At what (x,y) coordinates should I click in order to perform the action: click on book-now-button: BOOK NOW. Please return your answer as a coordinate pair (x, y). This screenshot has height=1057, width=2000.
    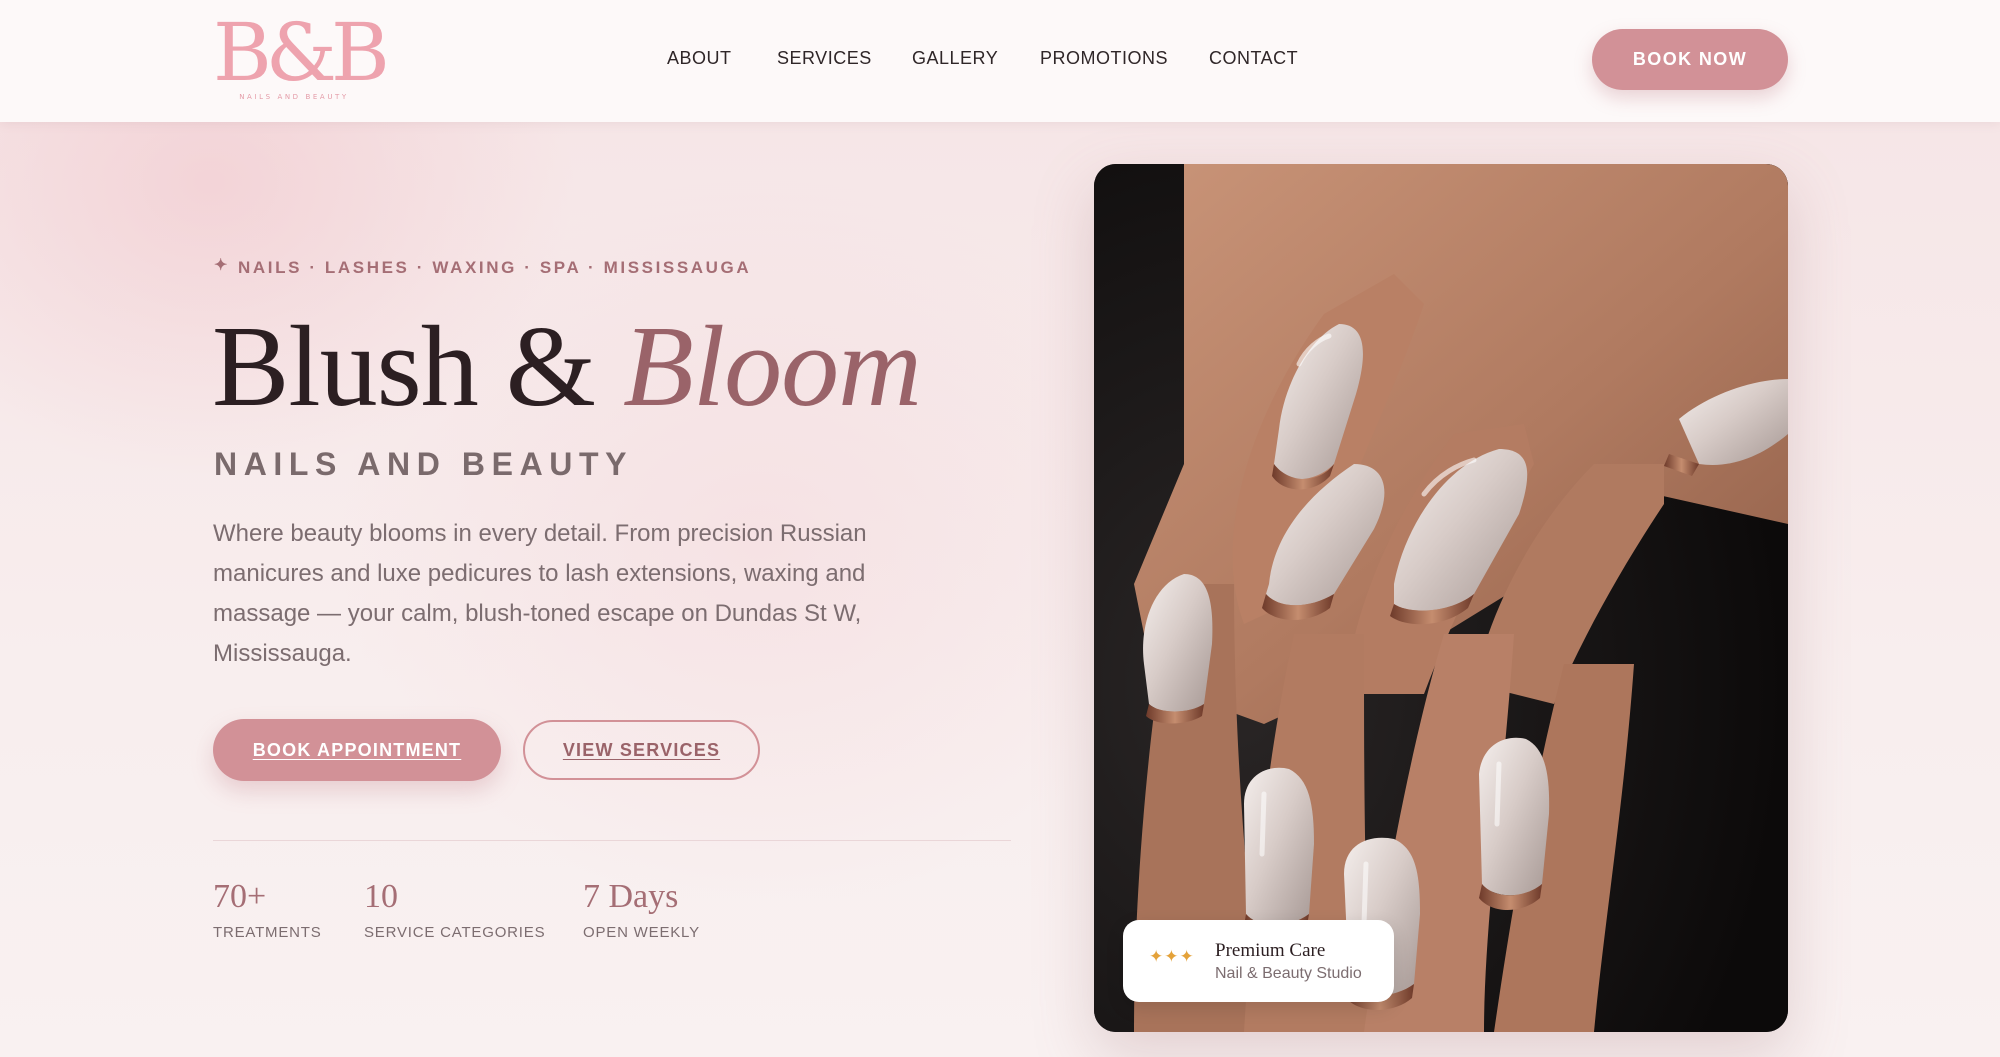
    Looking at the image, I should click on (1690, 59).